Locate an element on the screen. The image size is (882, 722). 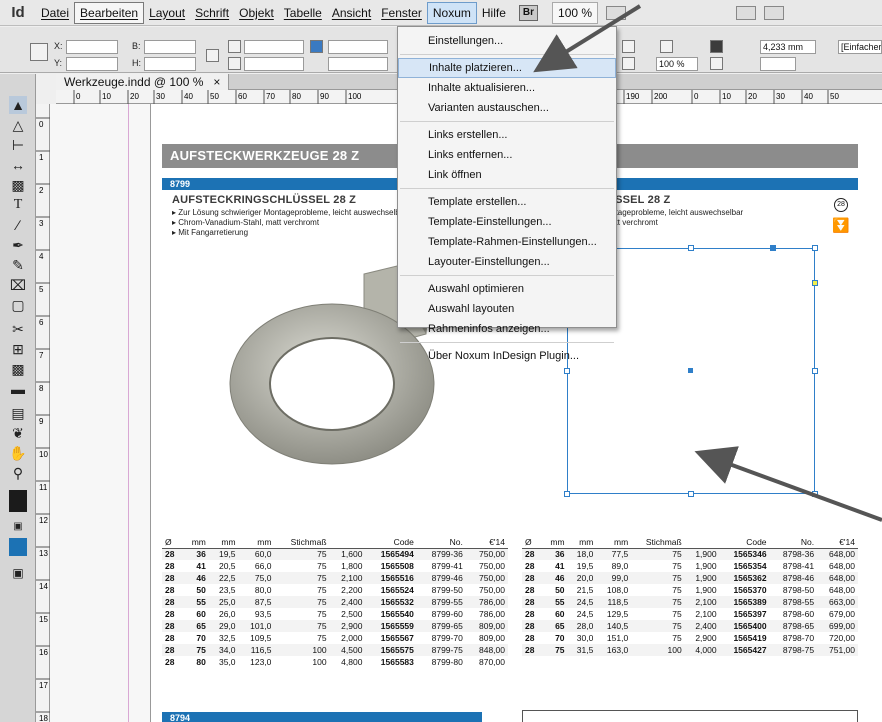
app-logo: Id is located at coordinates (18, 12).